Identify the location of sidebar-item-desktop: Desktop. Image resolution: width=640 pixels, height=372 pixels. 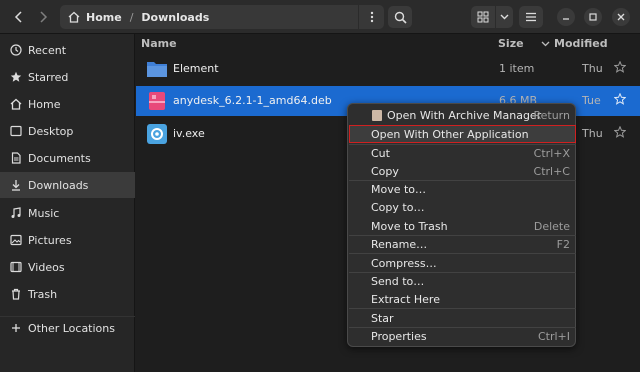
(67, 131).